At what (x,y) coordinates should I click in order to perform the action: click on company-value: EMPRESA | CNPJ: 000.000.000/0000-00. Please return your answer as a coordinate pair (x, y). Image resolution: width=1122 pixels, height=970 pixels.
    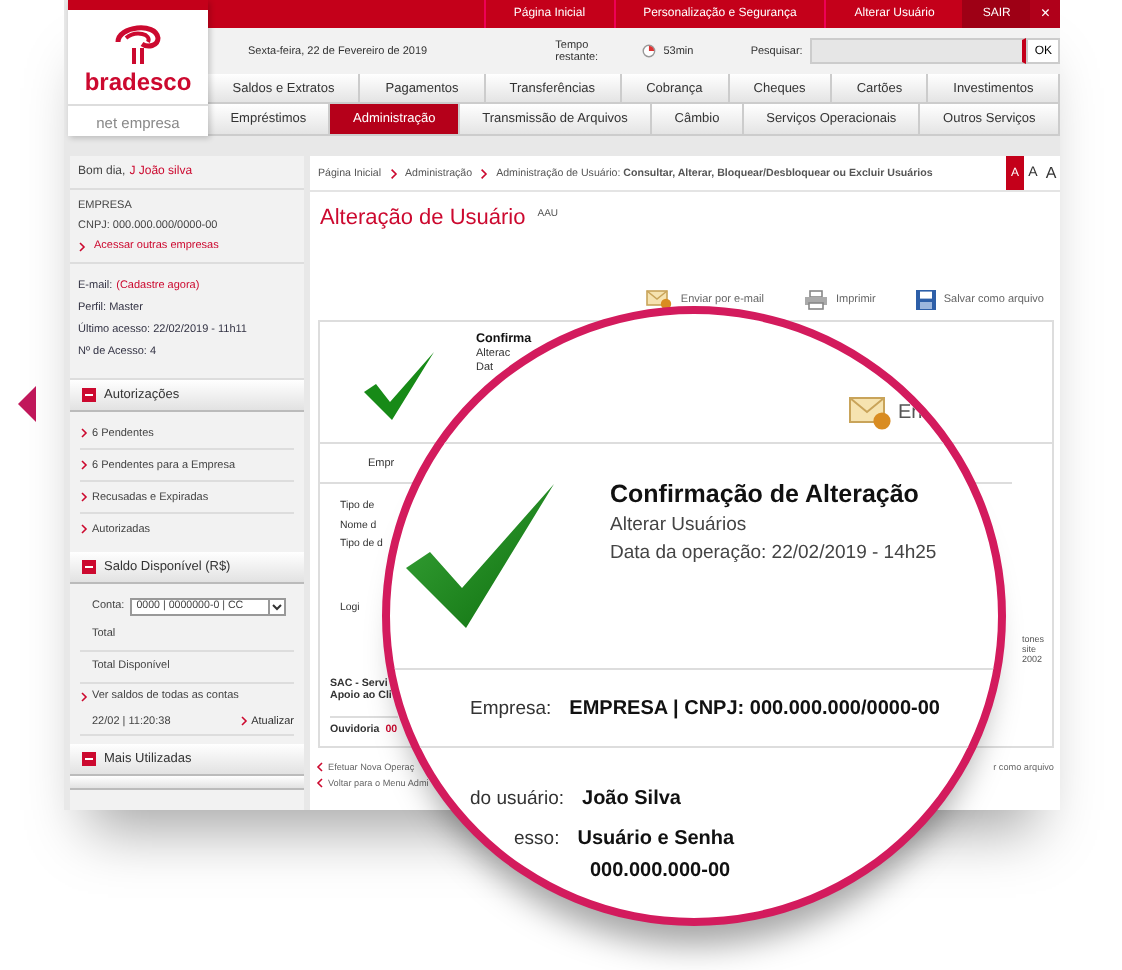
    Looking at the image, I should click on (754, 708).